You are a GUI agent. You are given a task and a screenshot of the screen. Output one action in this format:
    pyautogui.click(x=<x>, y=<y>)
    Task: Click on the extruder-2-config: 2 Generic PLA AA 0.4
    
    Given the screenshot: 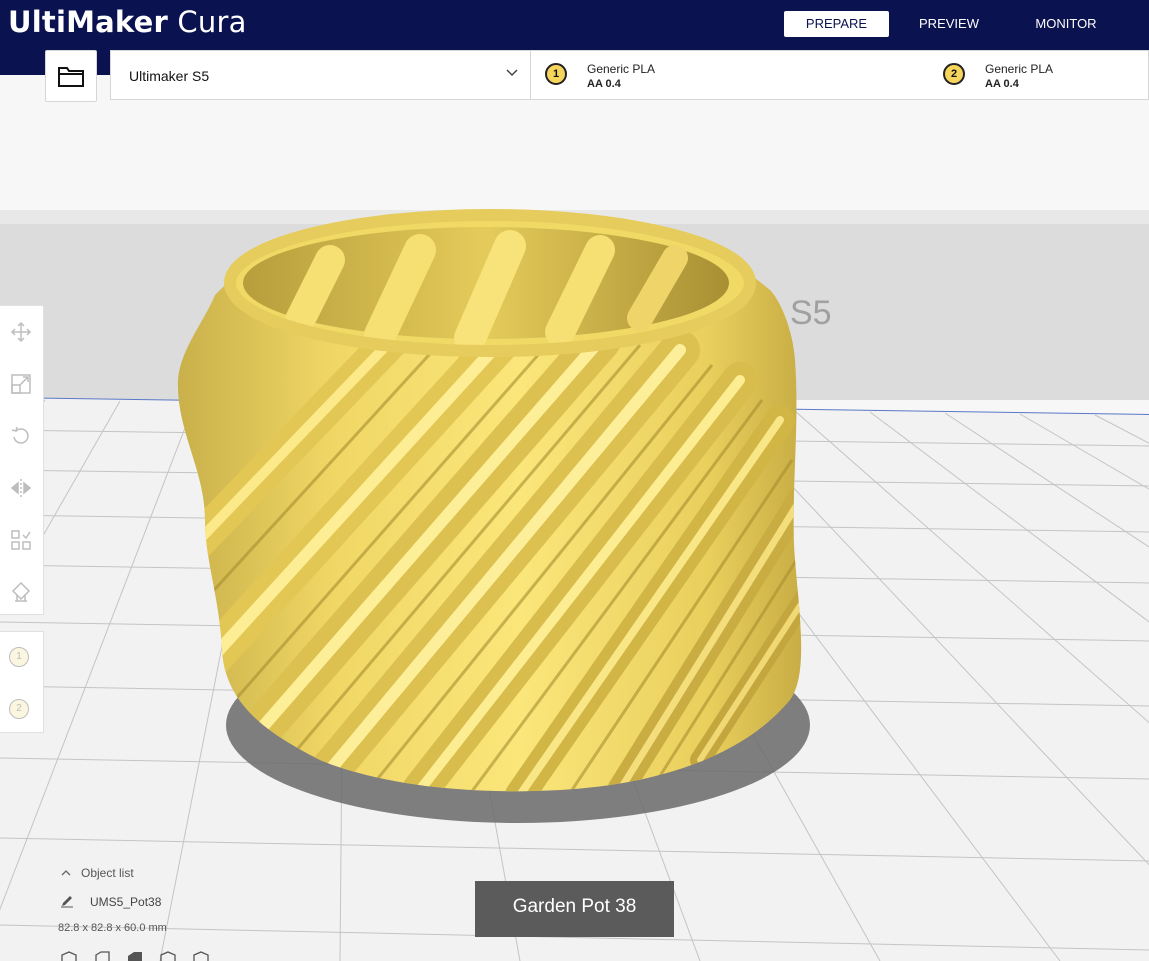 What is the action you would take?
    pyautogui.click(x=1039, y=75)
    